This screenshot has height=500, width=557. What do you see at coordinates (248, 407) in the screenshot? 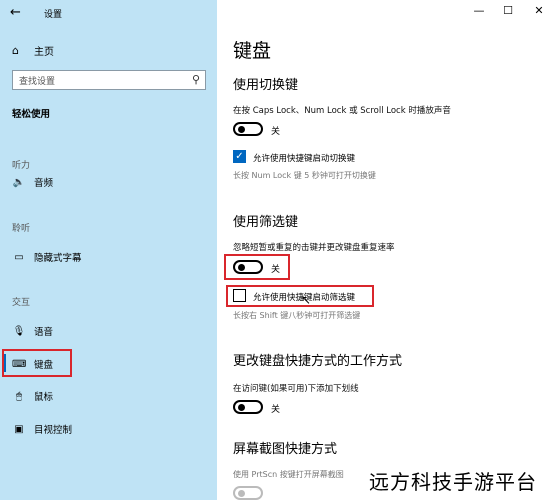
I see `underline-access-keys-switch` at bounding box center [248, 407].